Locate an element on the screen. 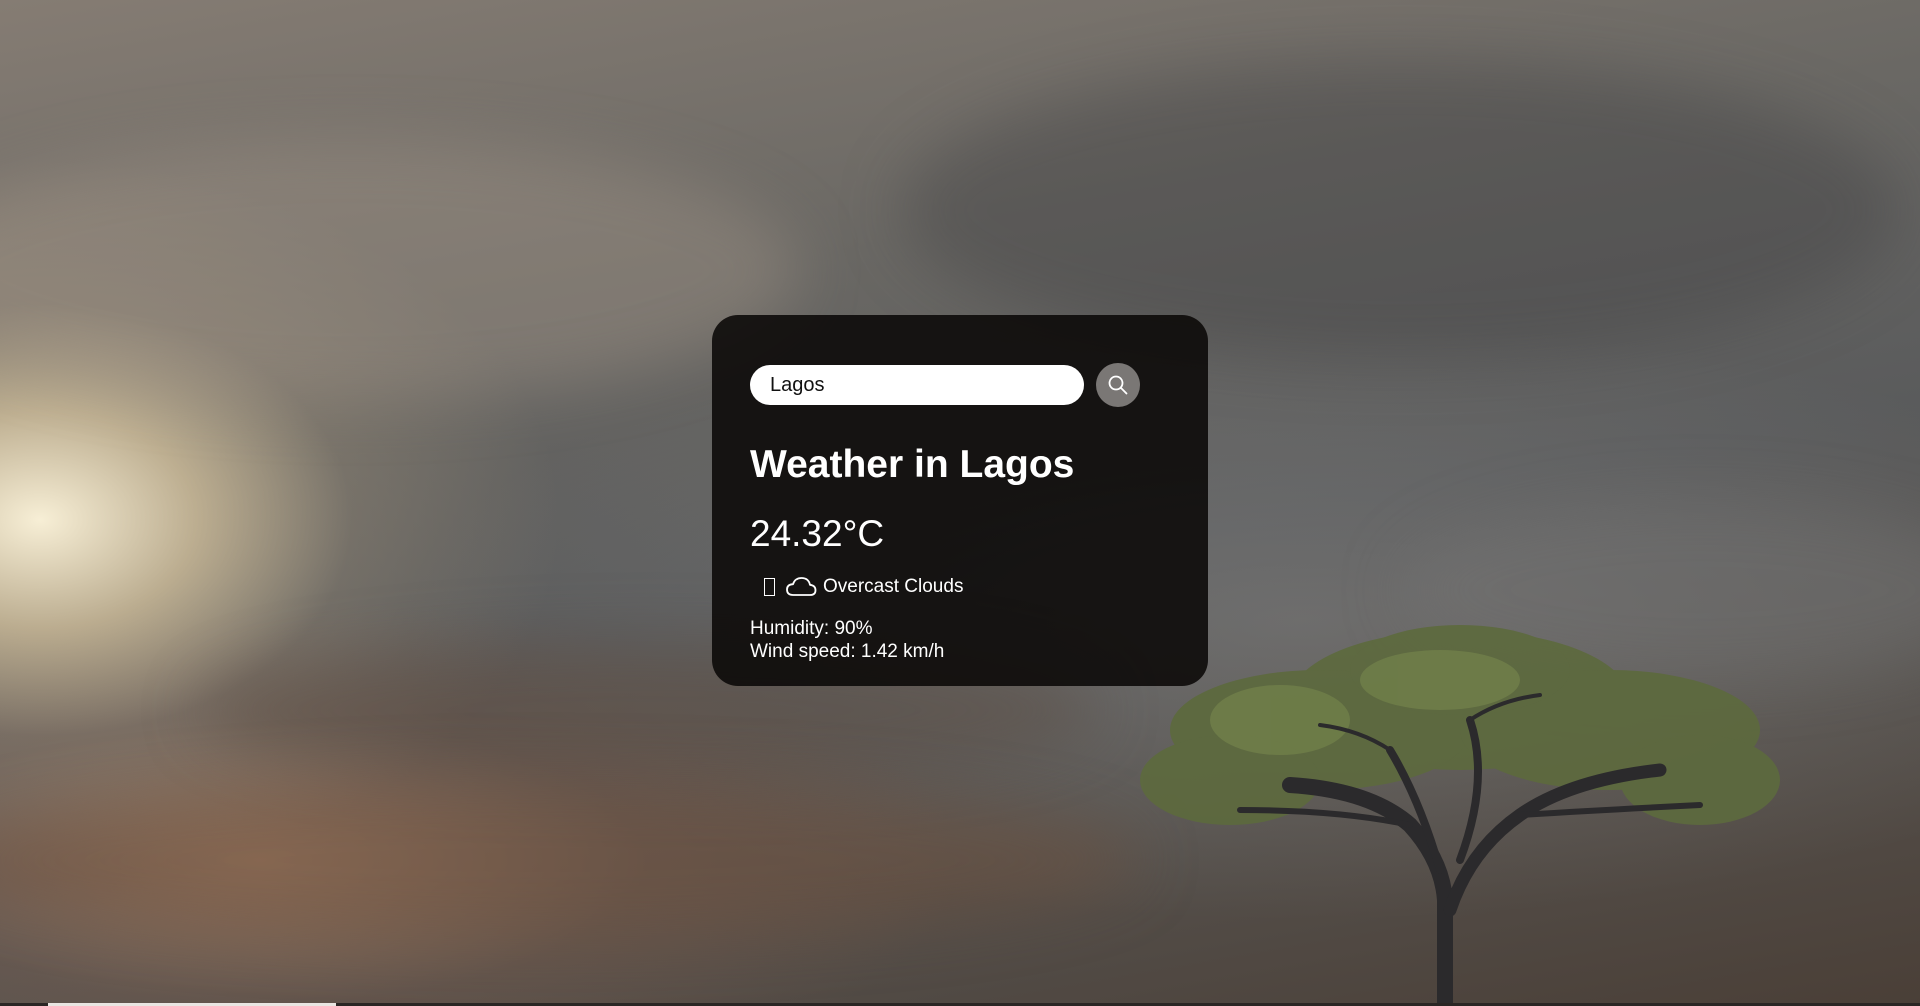 The width and height of the screenshot is (1920, 1006). search-icon is located at coordinates (1118, 385).